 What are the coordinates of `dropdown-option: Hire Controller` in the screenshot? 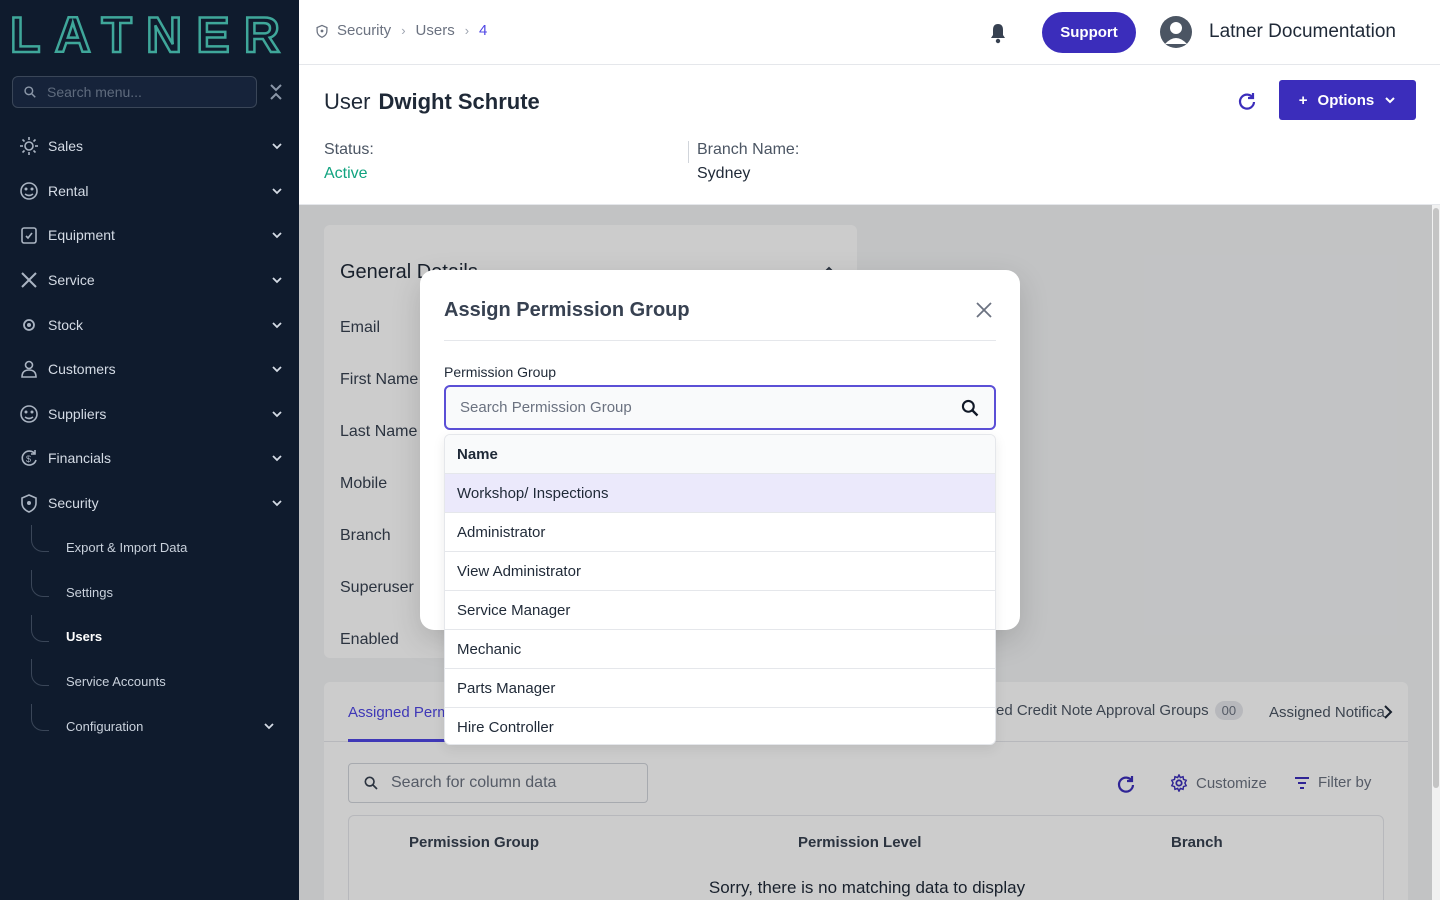 It's located at (720, 726).